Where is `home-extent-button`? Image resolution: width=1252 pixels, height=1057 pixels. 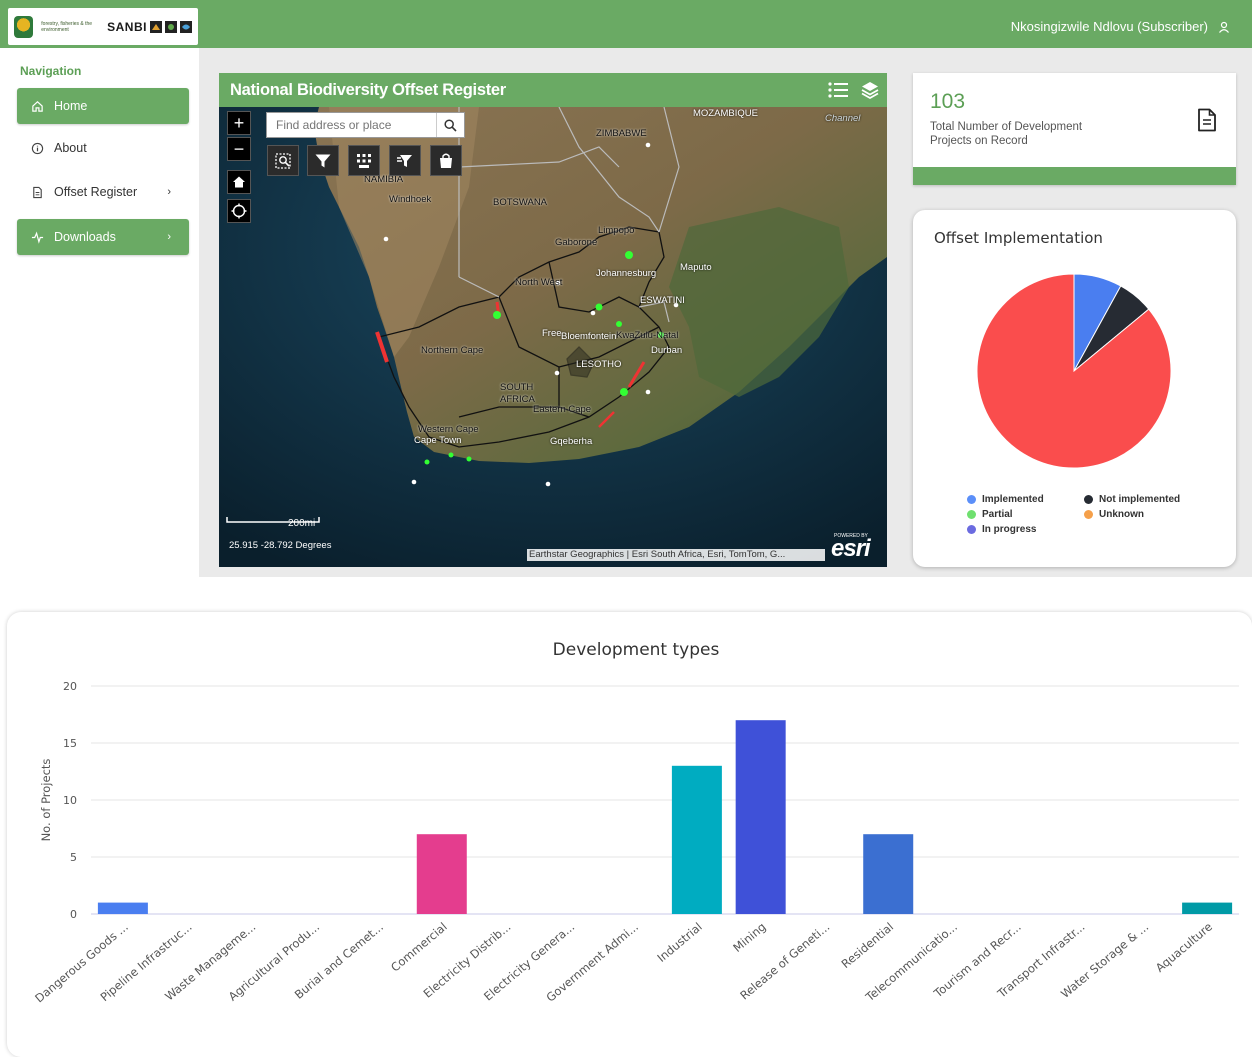
home-extent-button is located at coordinates (239, 182).